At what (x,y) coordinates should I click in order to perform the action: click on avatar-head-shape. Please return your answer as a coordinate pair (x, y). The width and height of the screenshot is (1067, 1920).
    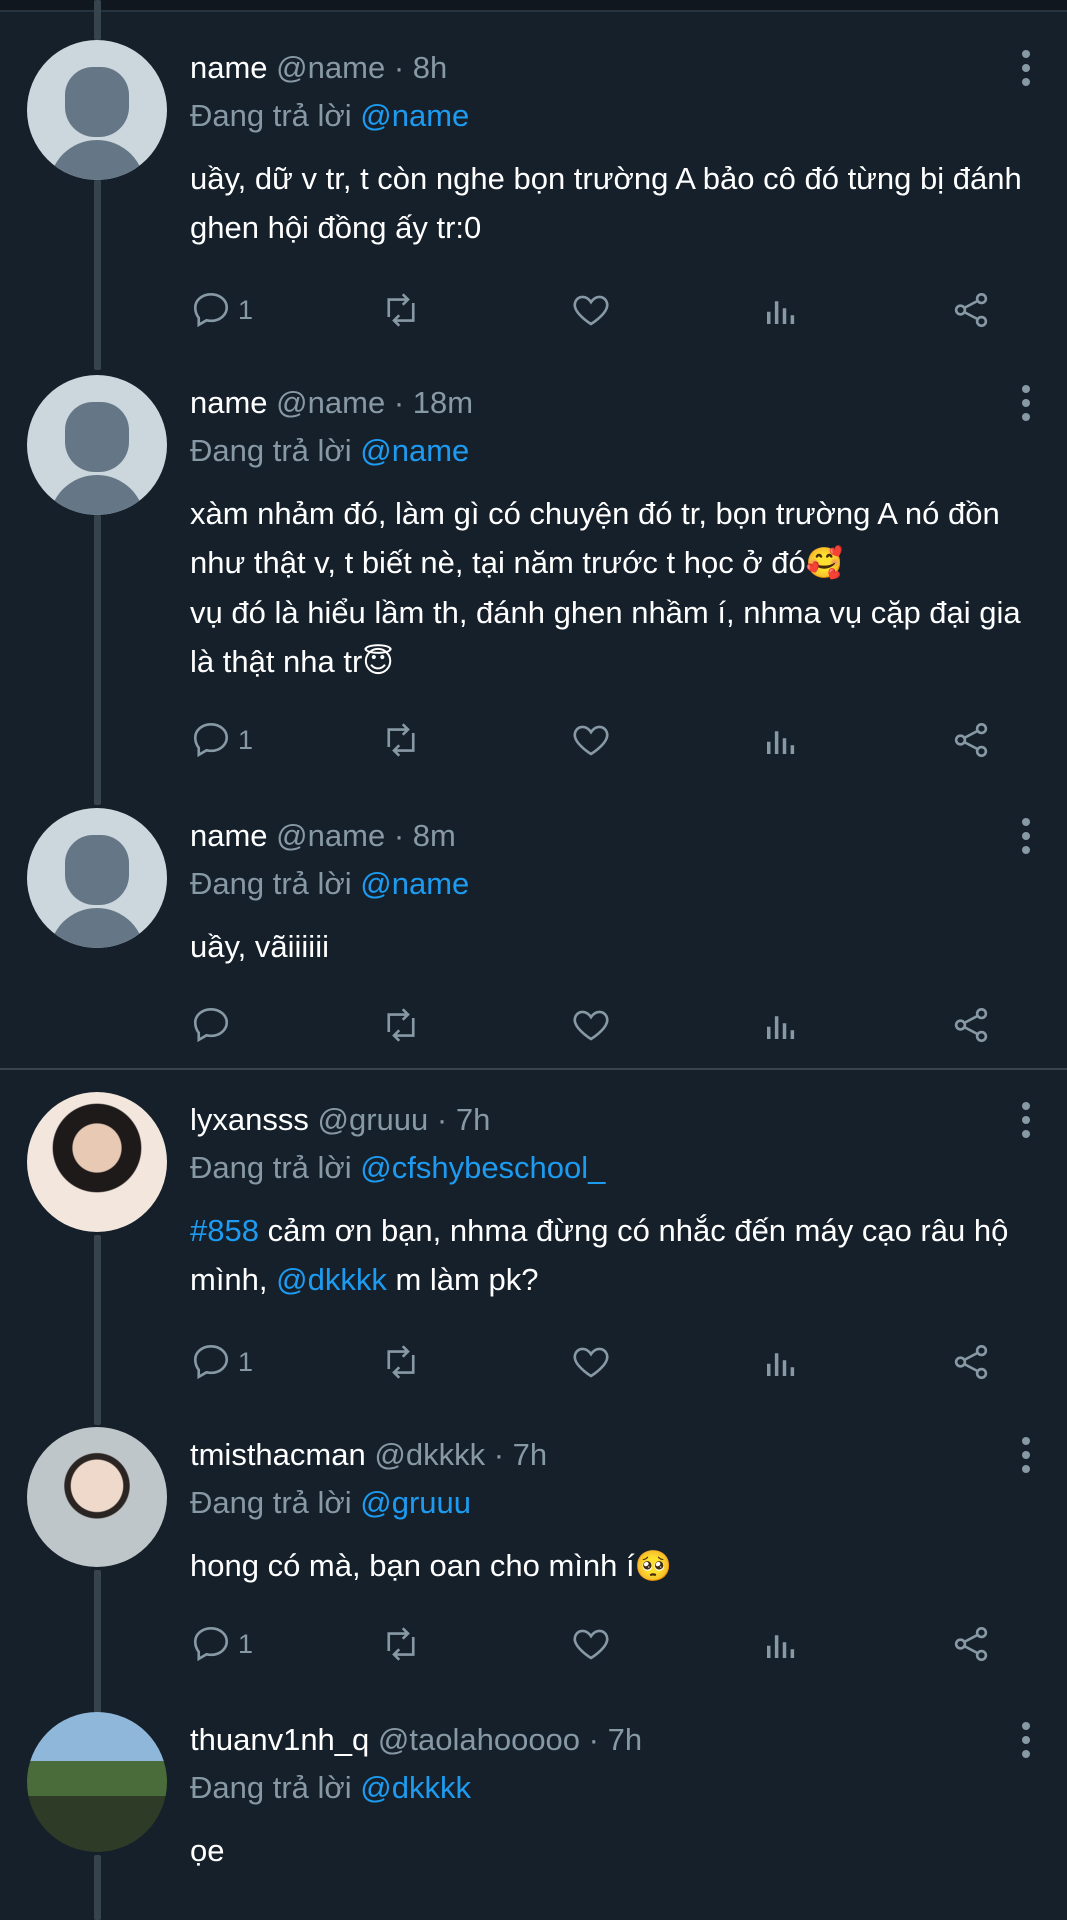
    Looking at the image, I should click on (97, 870).